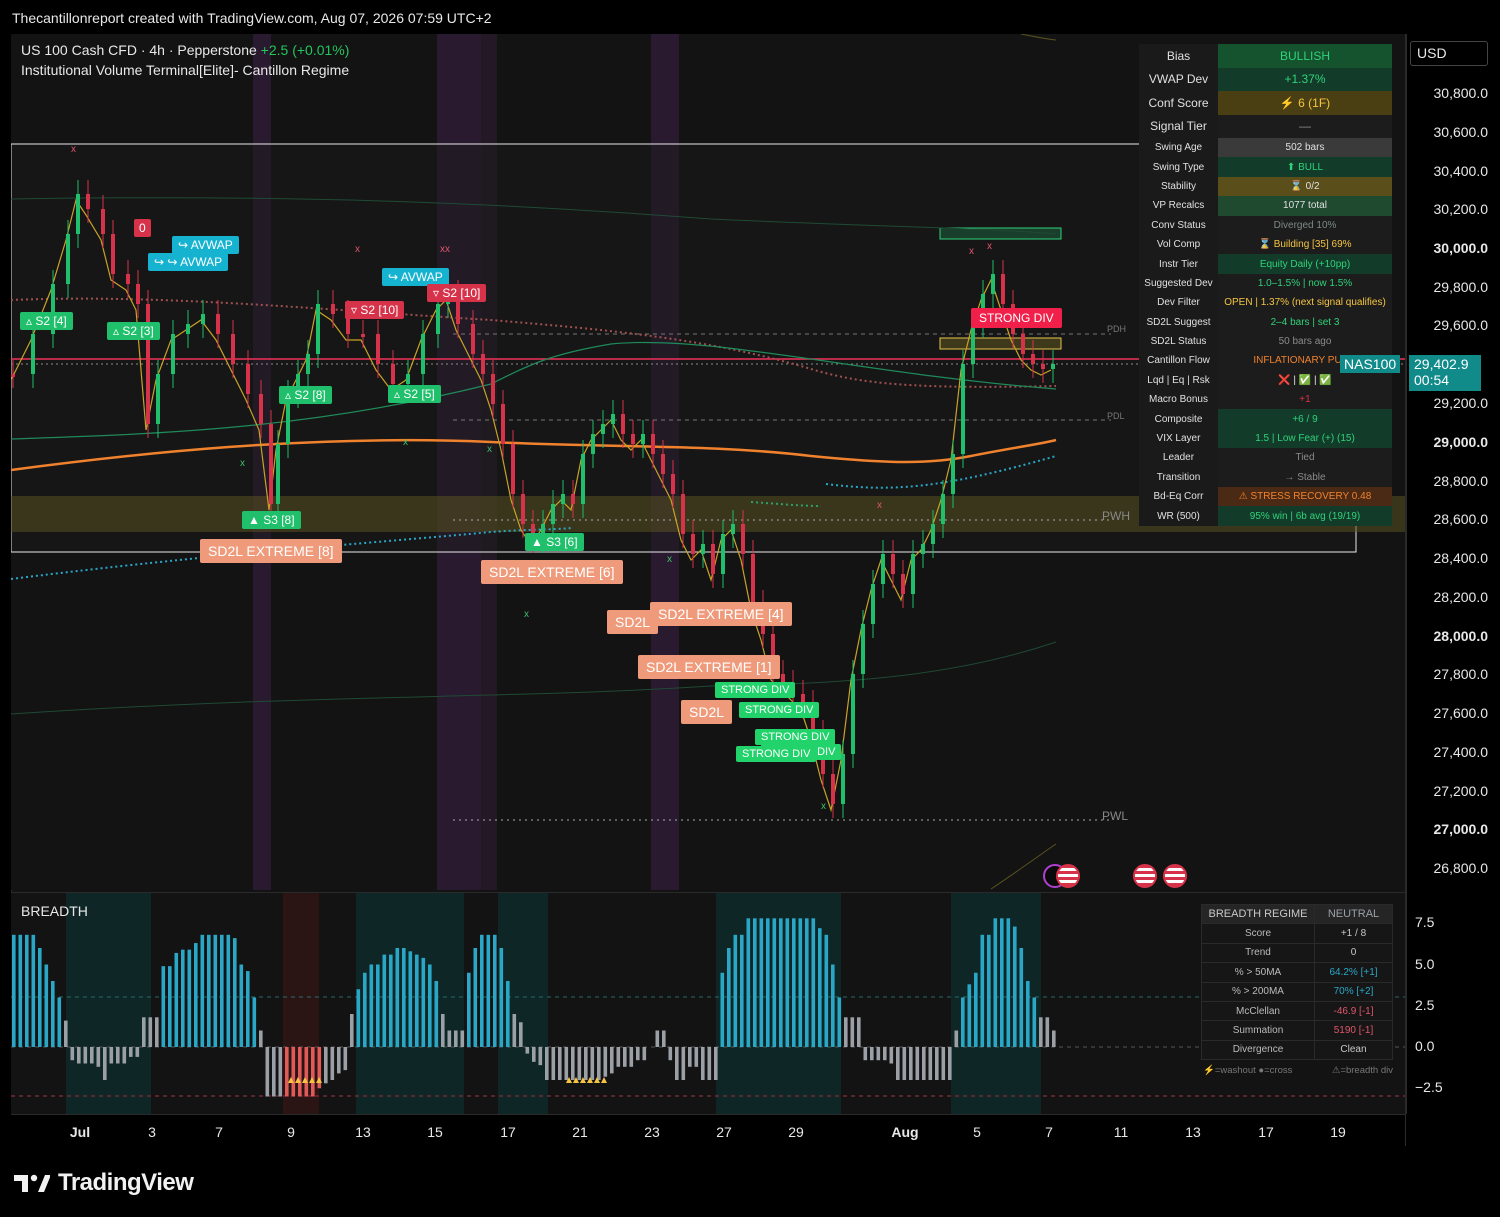 This screenshot has width=1500, height=1217. What do you see at coordinates (1305, 477) in the screenshot?
I see `info-row-value: → Stable` at bounding box center [1305, 477].